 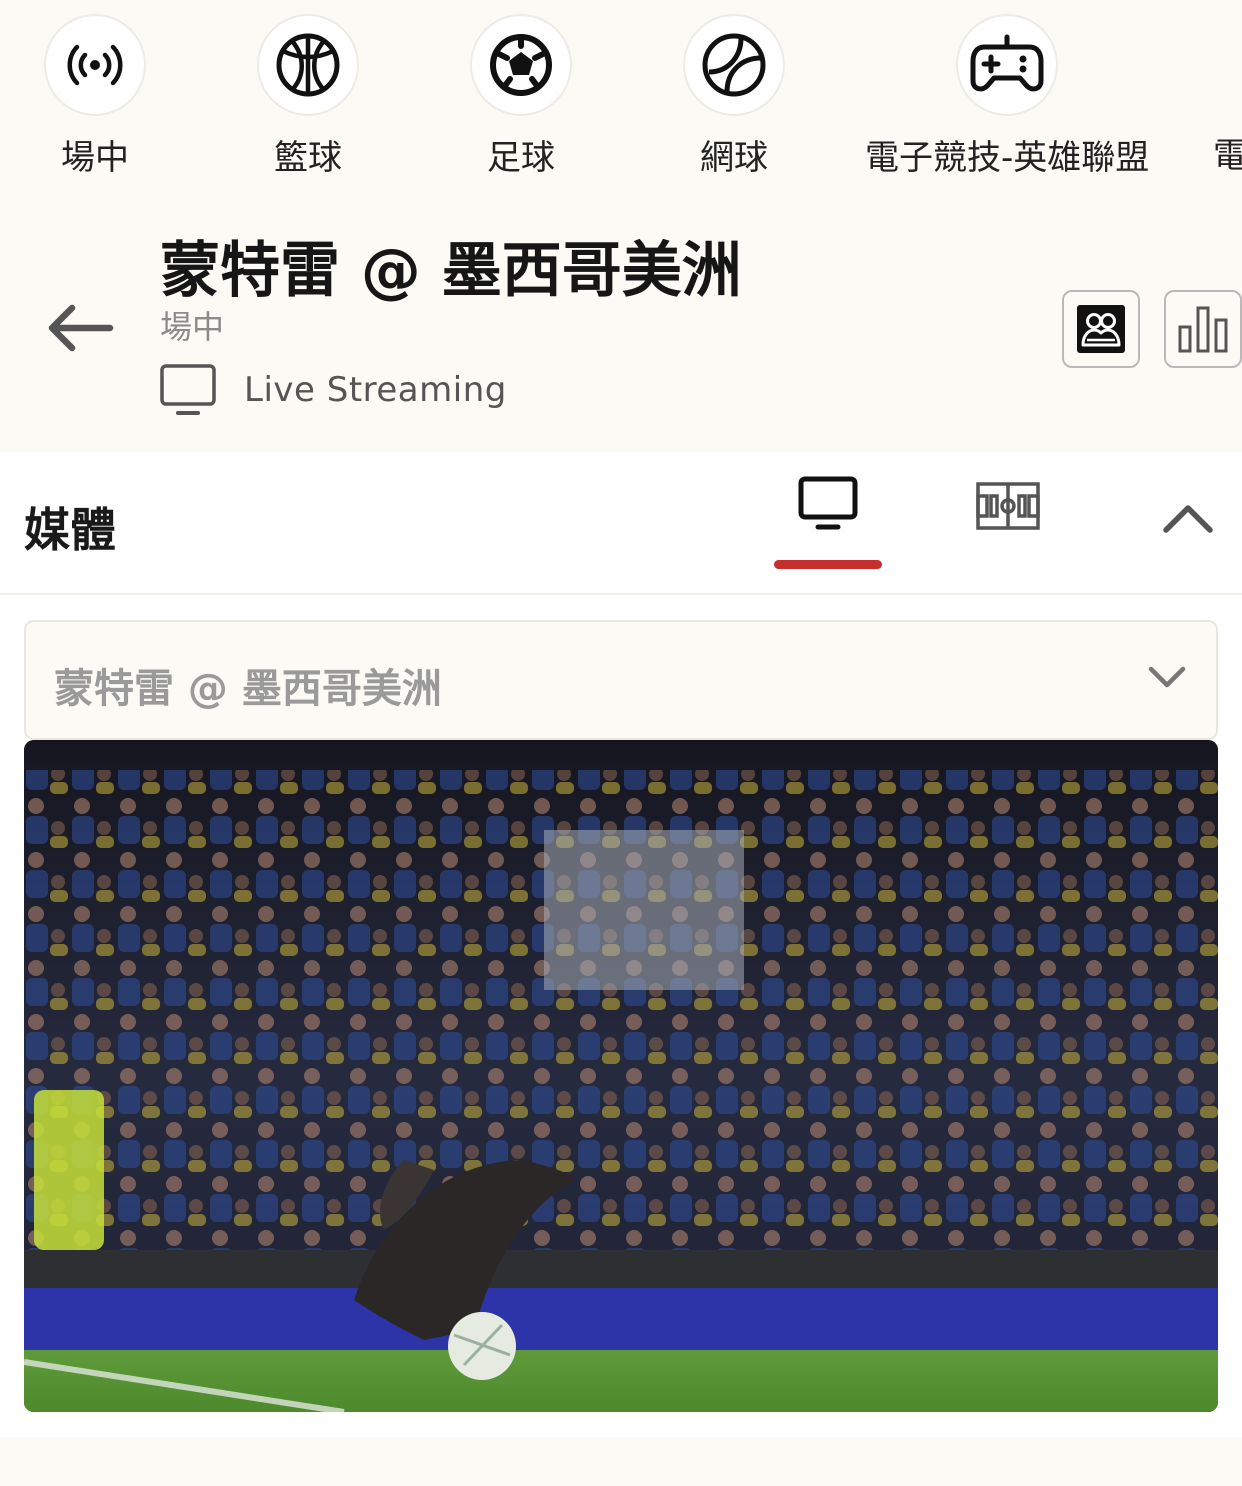 I want to click on media-title: 媒體, so click(x=70, y=530).